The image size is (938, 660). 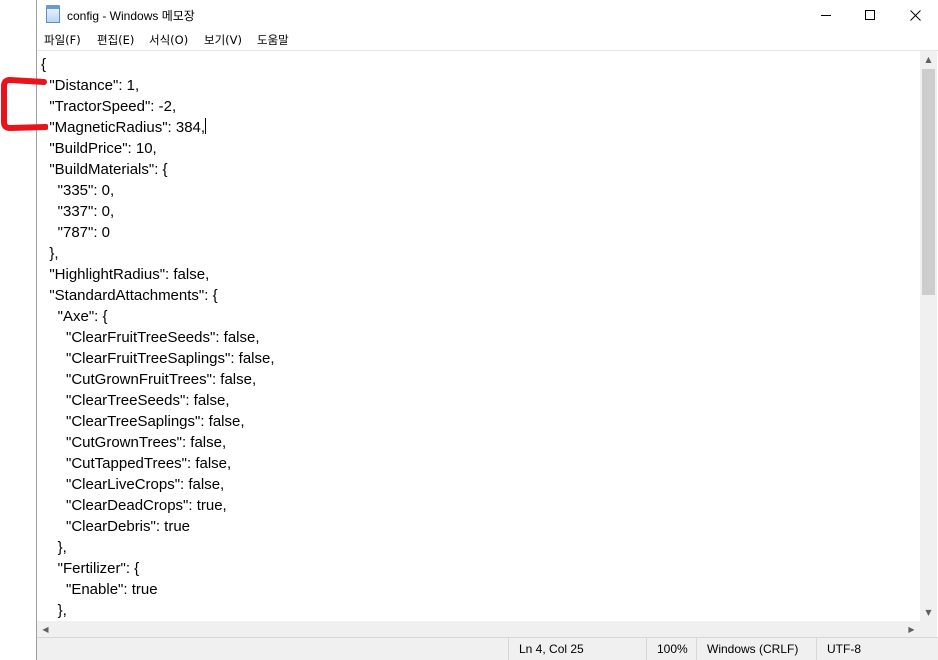 What do you see at coordinates (62, 40) in the screenshot?
I see `menu-file: 파일(F)` at bounding box center [62, 40].